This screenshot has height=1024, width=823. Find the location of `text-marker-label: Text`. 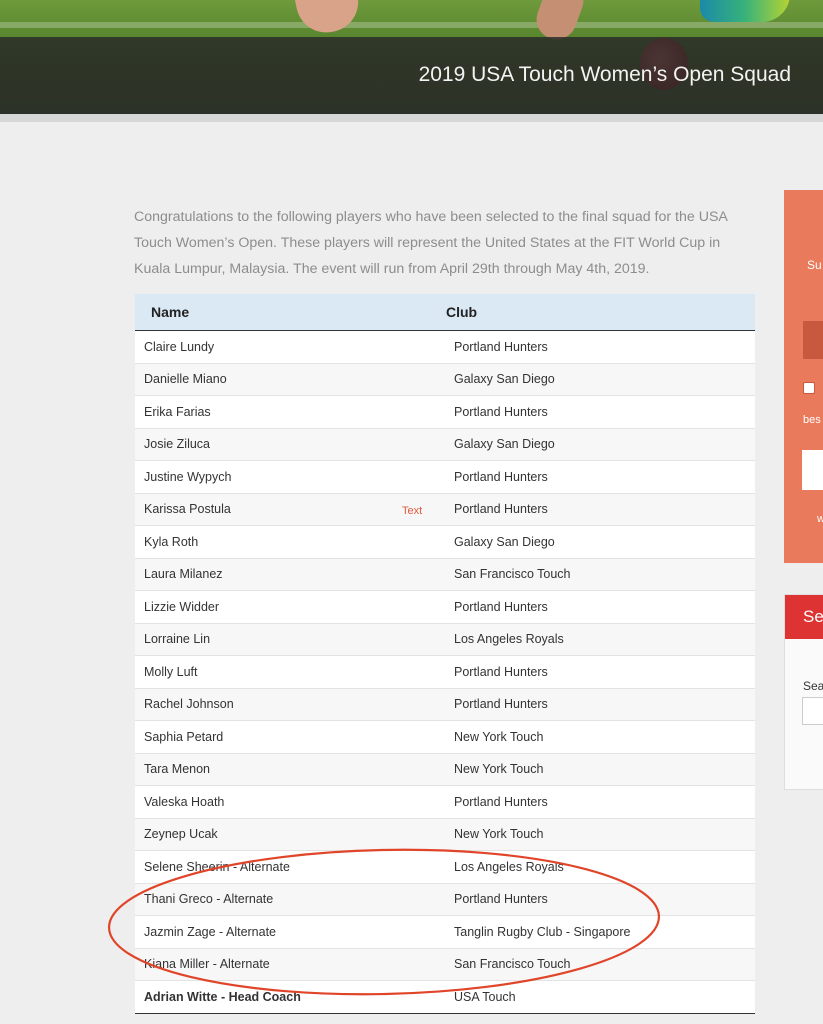

text-marker-label: Text is located at coordinates (412, 511).